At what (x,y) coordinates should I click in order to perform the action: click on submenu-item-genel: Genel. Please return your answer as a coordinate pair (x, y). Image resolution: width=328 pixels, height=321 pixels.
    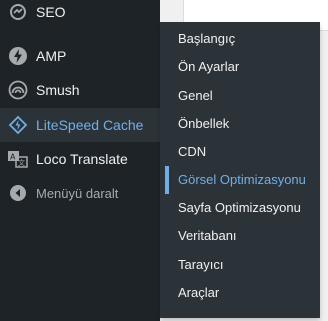
    Looking at the image, I should click on (240, 96).